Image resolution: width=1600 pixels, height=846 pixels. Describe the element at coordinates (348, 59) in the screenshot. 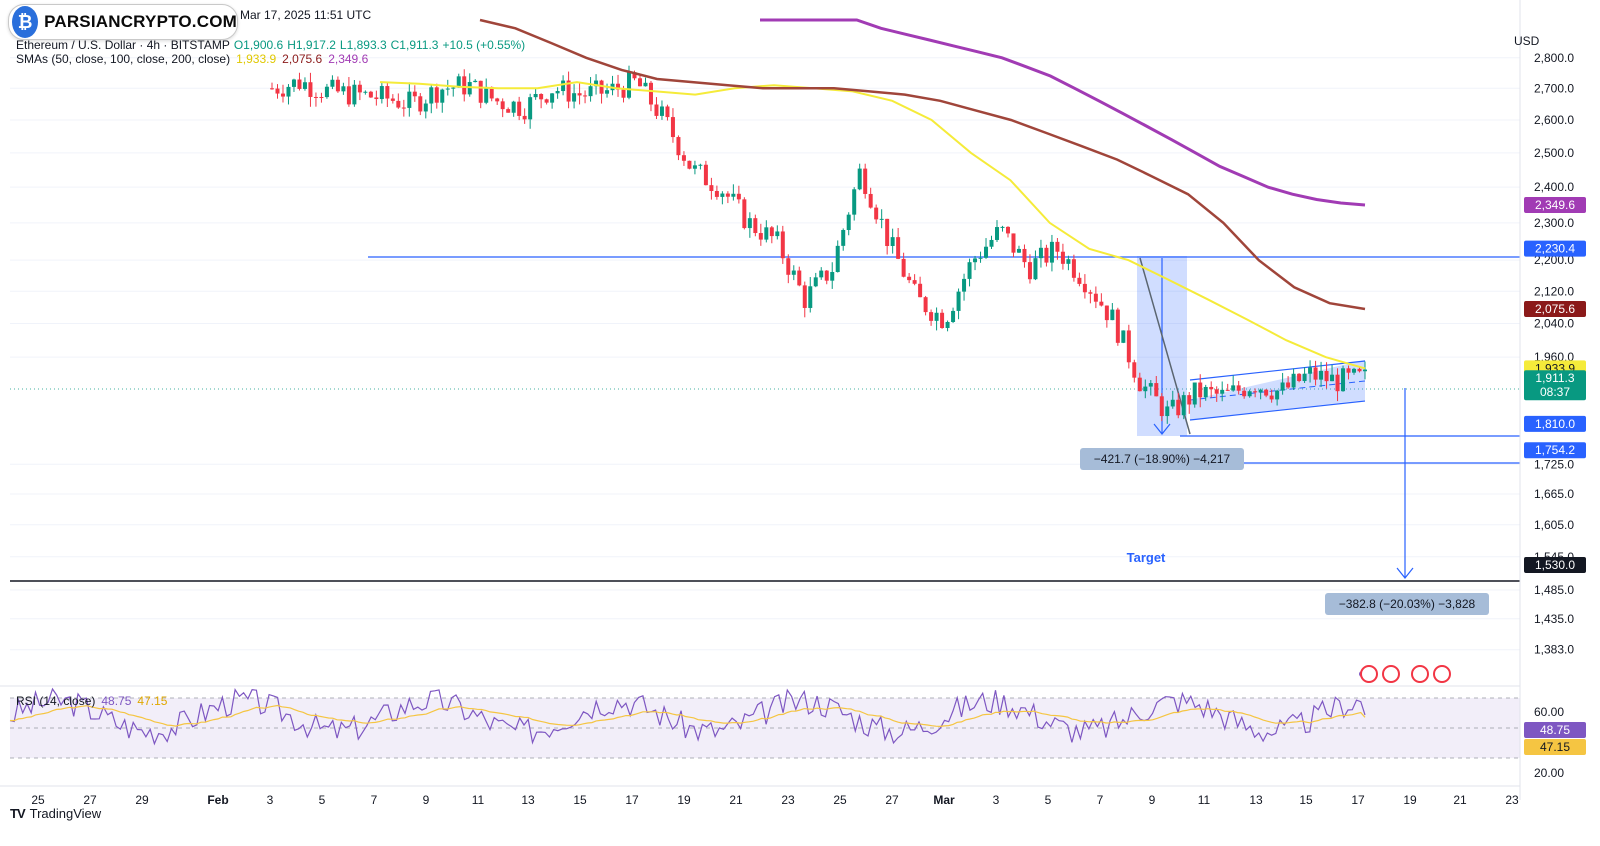

I see `sma-200-value: 2,349.6` at that location.